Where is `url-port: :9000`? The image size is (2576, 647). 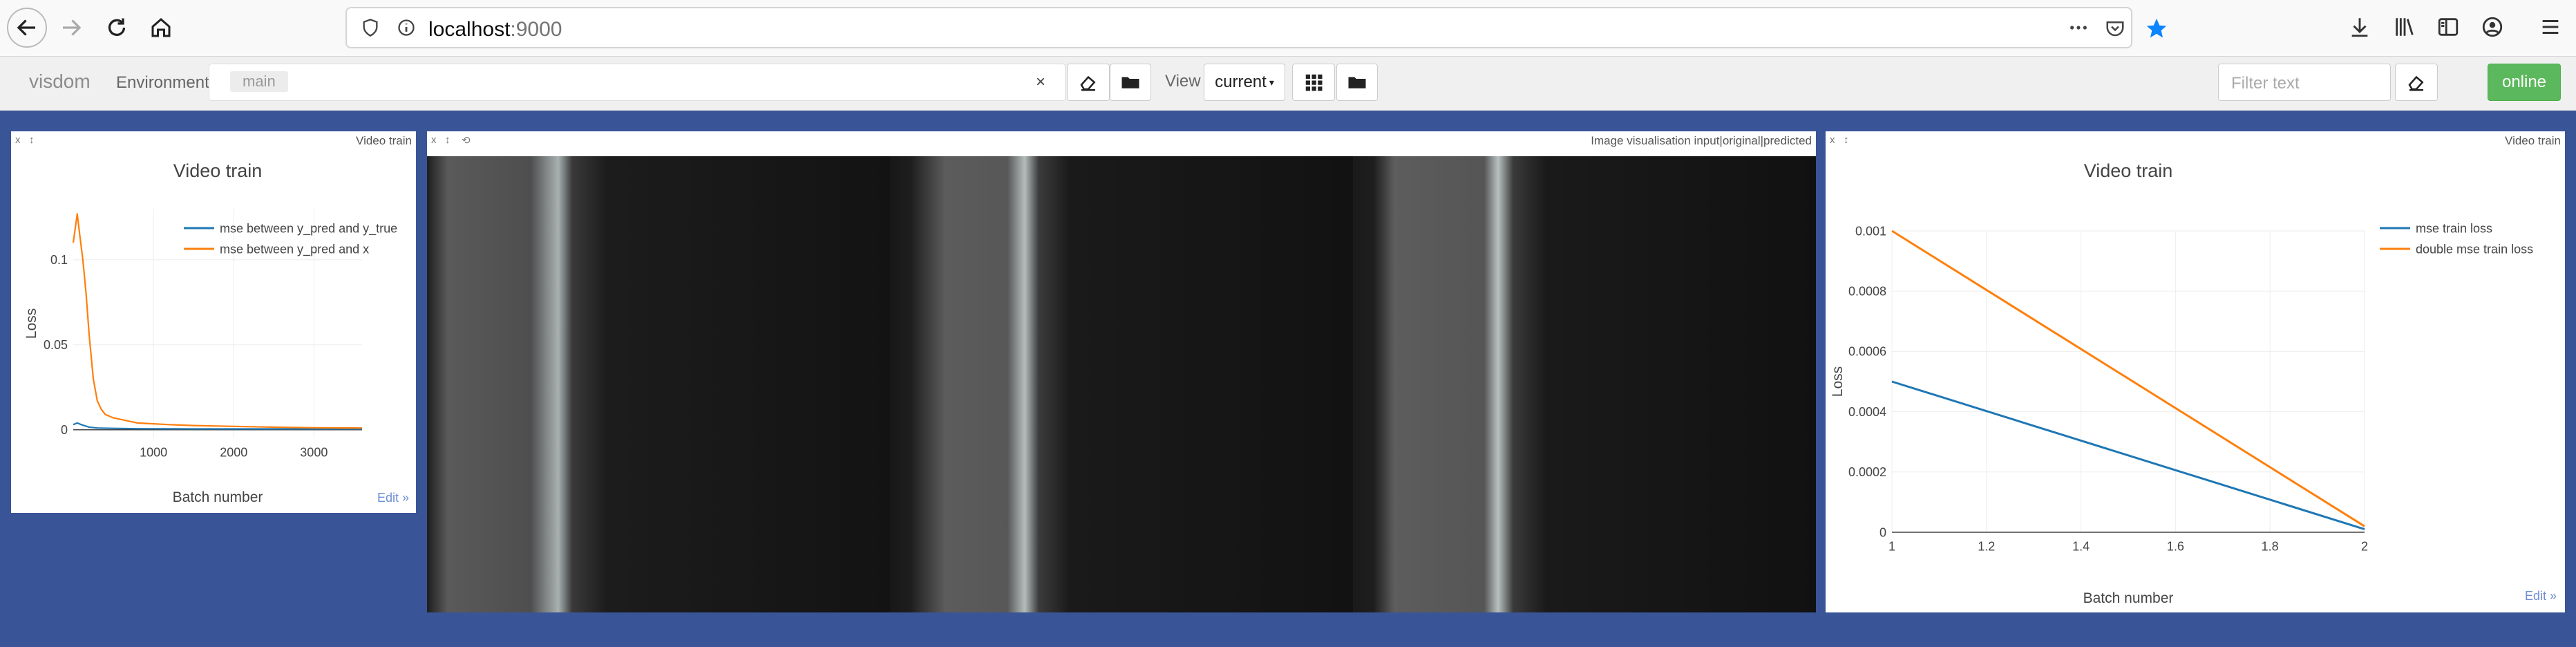
url-port: :9000 is located at coordinates (536, 29).